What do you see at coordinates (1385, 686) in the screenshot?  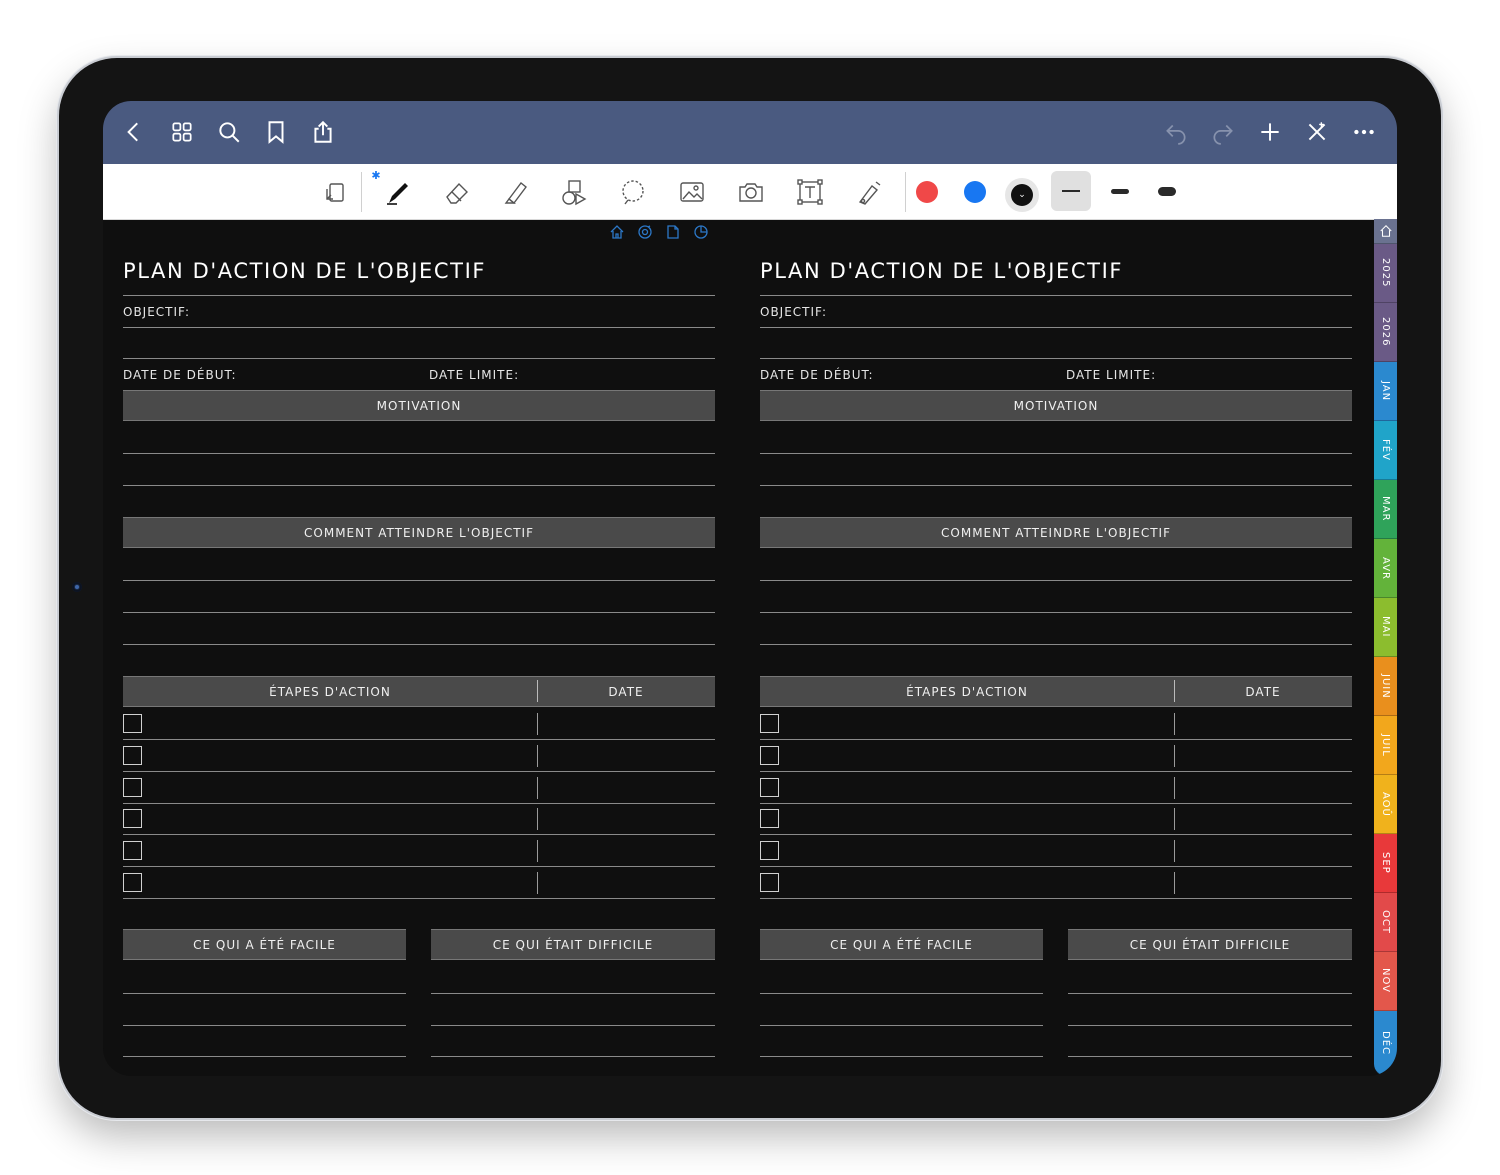 I see `tab-juin: JUIN` at bounding box center [1385, 686].